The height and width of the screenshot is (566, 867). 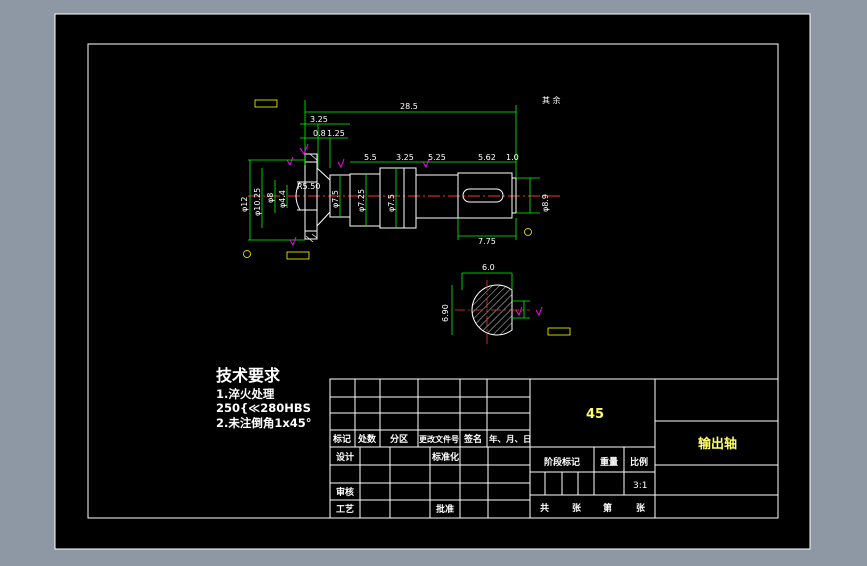 I want to click on dim-5-25: 5.25, so click(x=437, y=157).